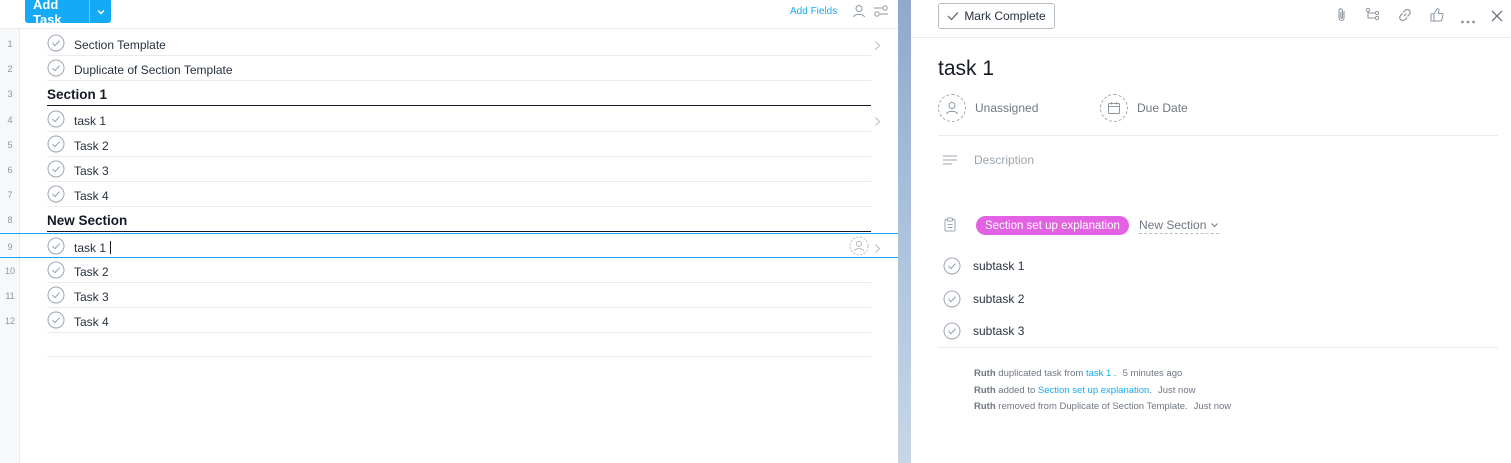 The image size is (1511, 463). What do you see at coordinates (1173, 225) in the screenshot?
I see `section-dropdown-label: New Section` at bounding box center [1173, 225].